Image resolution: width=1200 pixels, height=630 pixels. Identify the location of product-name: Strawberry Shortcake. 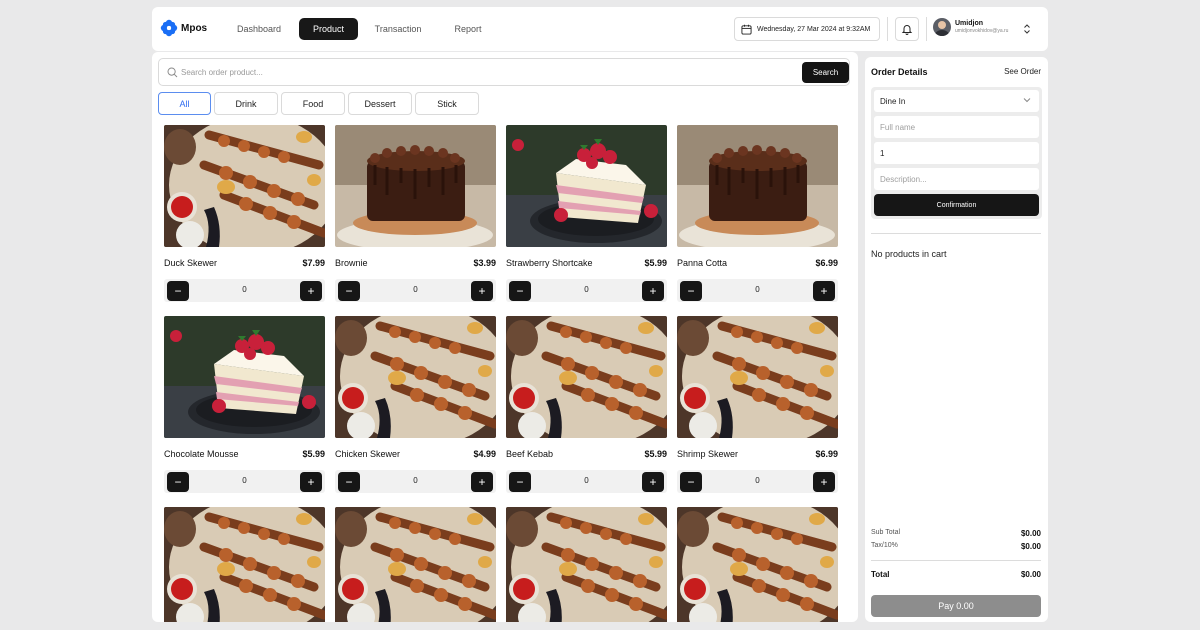
(549, 263).